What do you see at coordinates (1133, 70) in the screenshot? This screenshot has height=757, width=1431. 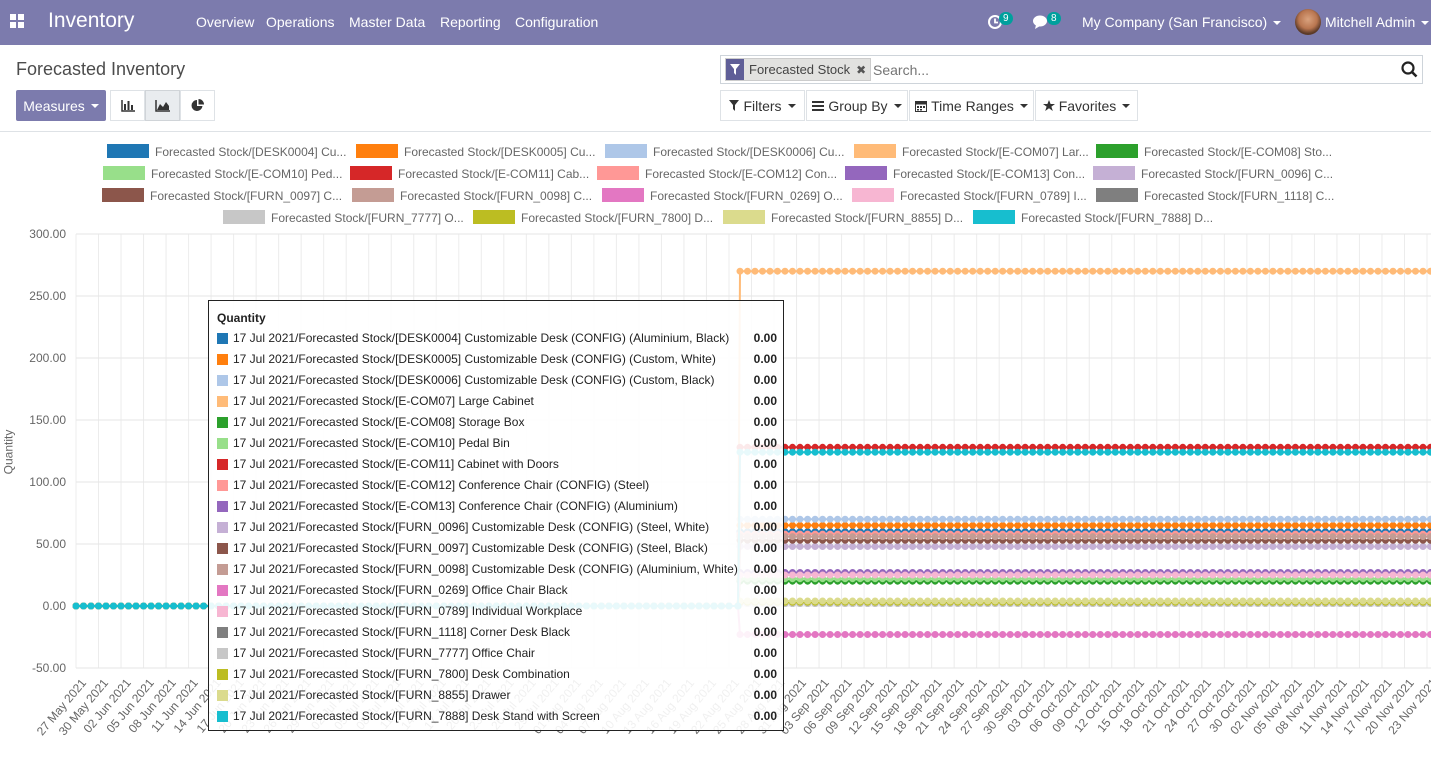 I see `search-input` at bounding box center [1133, 70].